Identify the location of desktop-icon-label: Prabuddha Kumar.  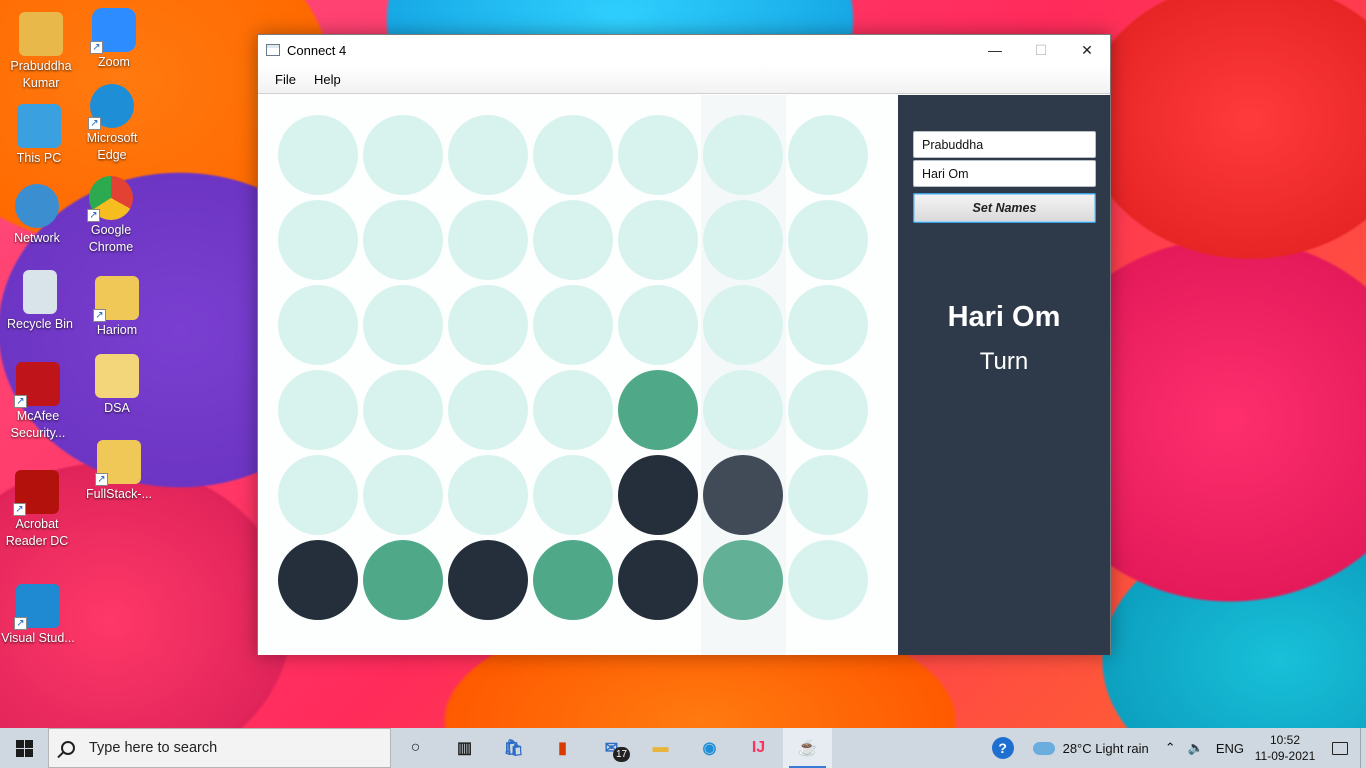
(41, 74).